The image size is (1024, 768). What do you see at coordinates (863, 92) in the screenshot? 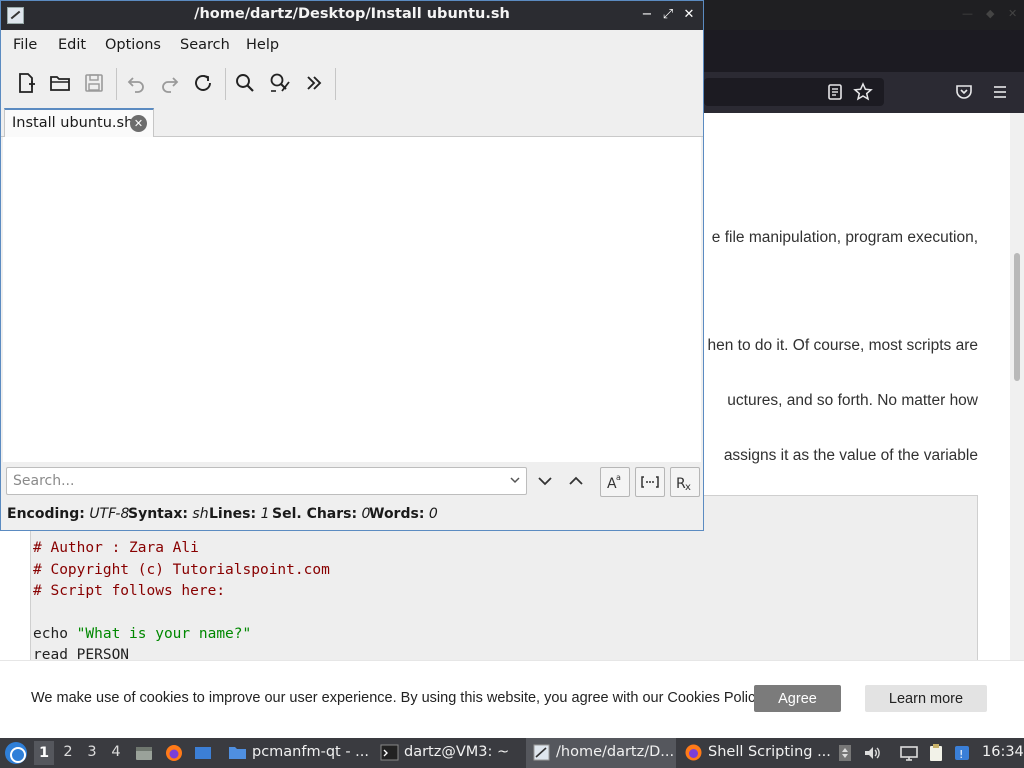
I see `bookmark-star-icon` at bounding box center [863, 92].